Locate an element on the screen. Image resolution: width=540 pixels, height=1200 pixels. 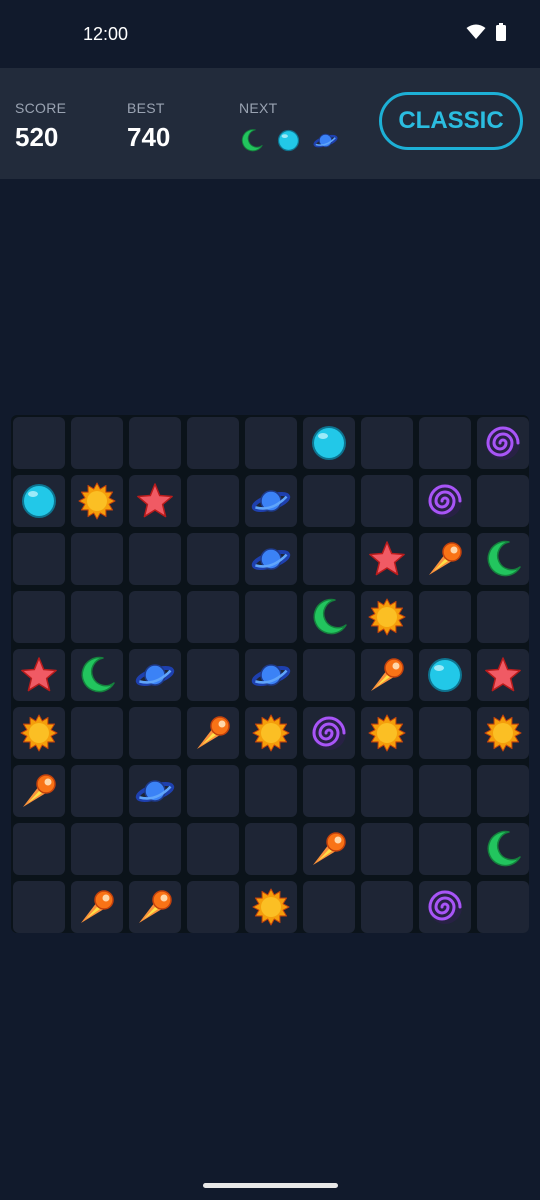
sun-icon is located at coordinates (271, 907).